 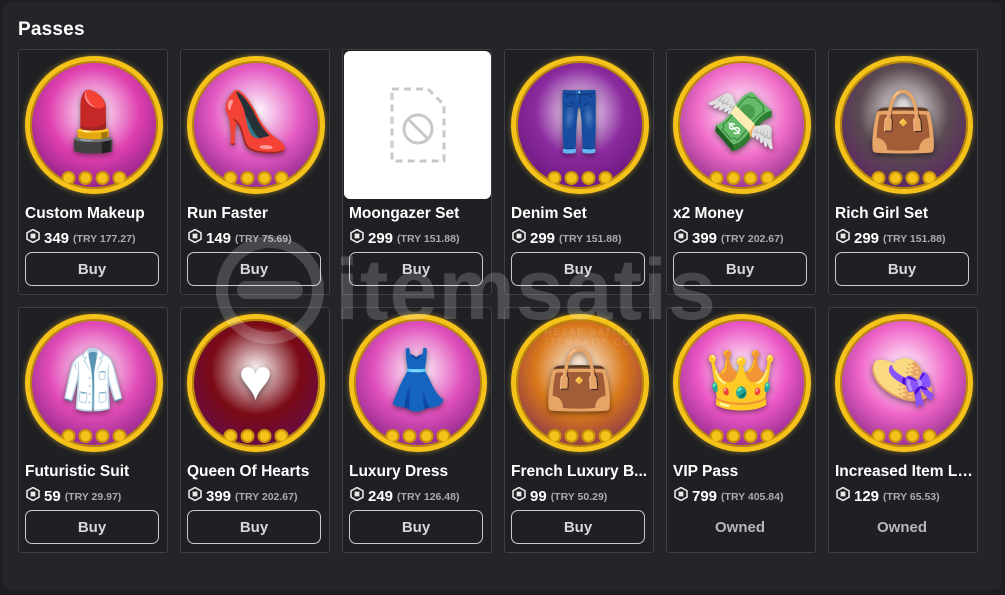 I want to click on pass-card: 🥼 Futuristic Suit 59 (TRY 29.97) Buy, so click(x=93, y=430).